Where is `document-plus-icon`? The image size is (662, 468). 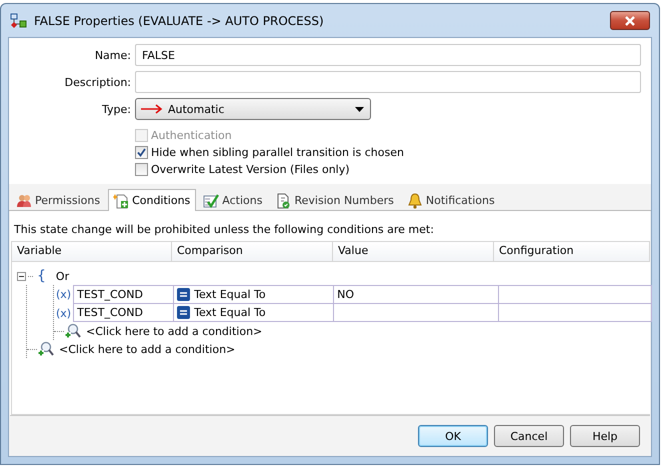 document-plus-icon is located at coordinates (121, 200).